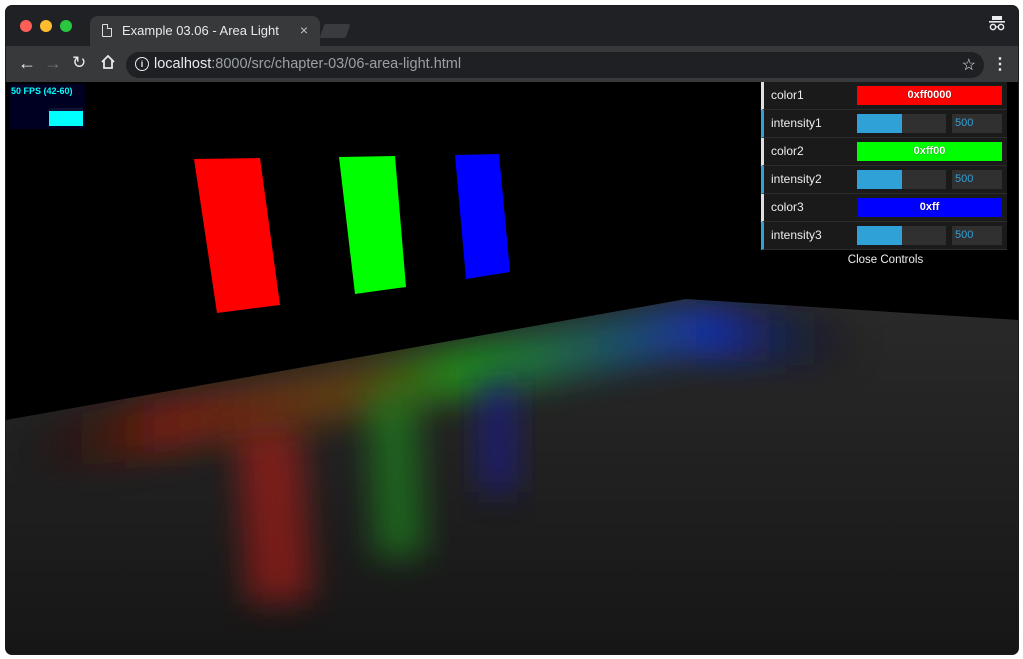 The height and width of the screenshot is (659, 1023). I want to click on intensity2-control: intensity2 500, so click(884, 180).